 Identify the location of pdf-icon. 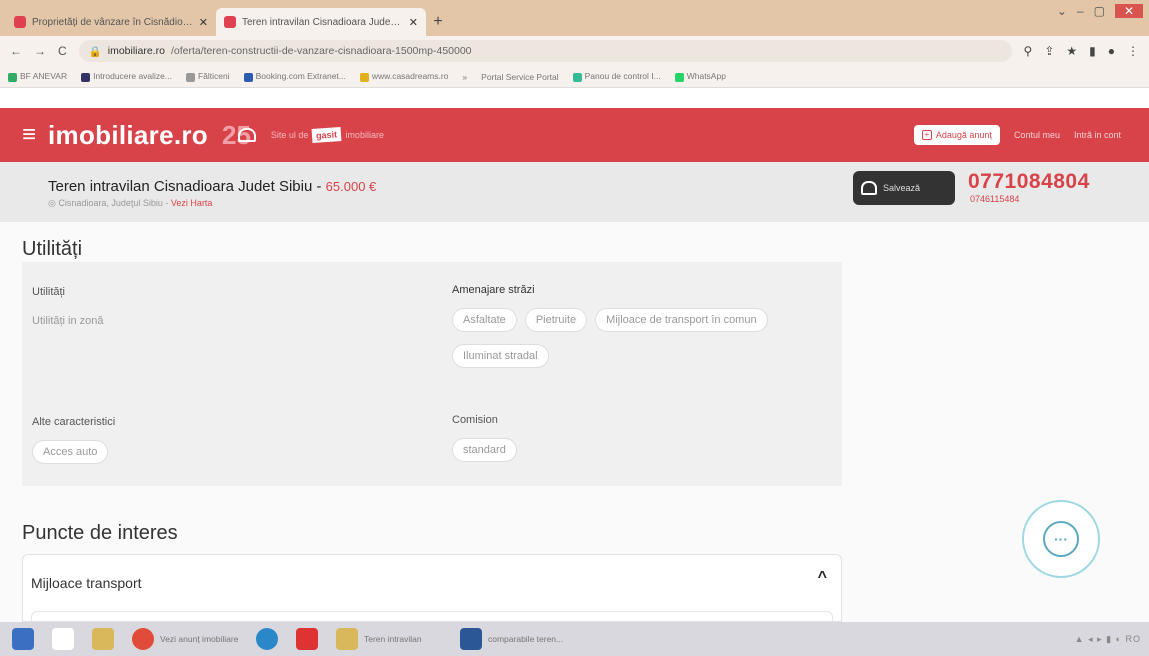
(307, 639).